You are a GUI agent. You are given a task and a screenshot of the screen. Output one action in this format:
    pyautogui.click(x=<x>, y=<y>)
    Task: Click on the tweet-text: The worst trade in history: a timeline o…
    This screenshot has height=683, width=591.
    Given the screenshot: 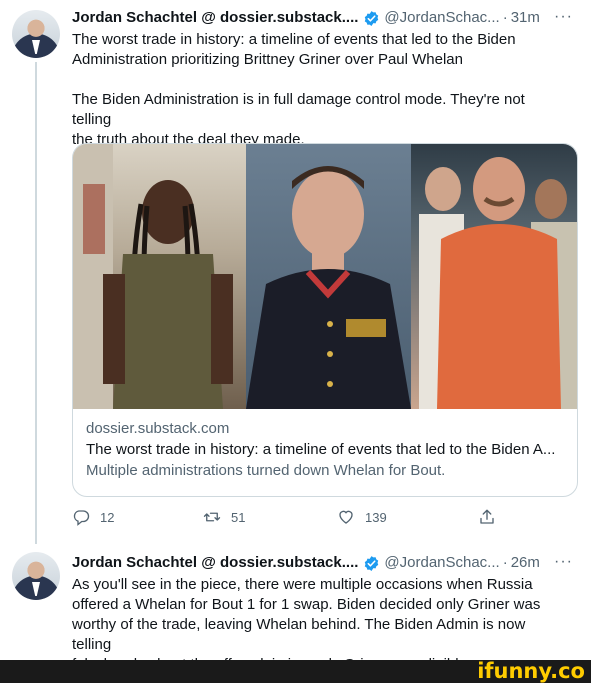 What is the action you would take?
    pyautogui.click(x=312, y=90)
    